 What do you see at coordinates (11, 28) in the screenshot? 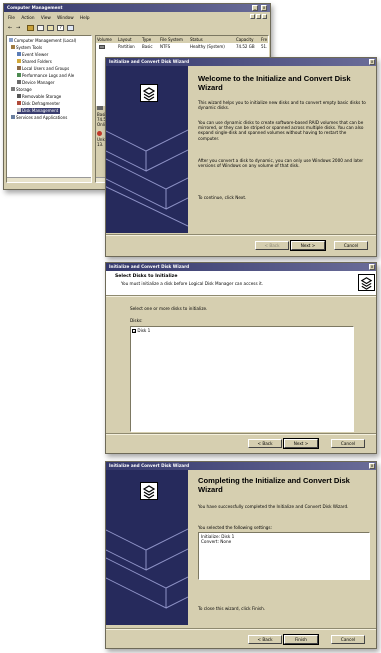
I see `back-arrow-icon: ←` at bounding box center [11, 28].